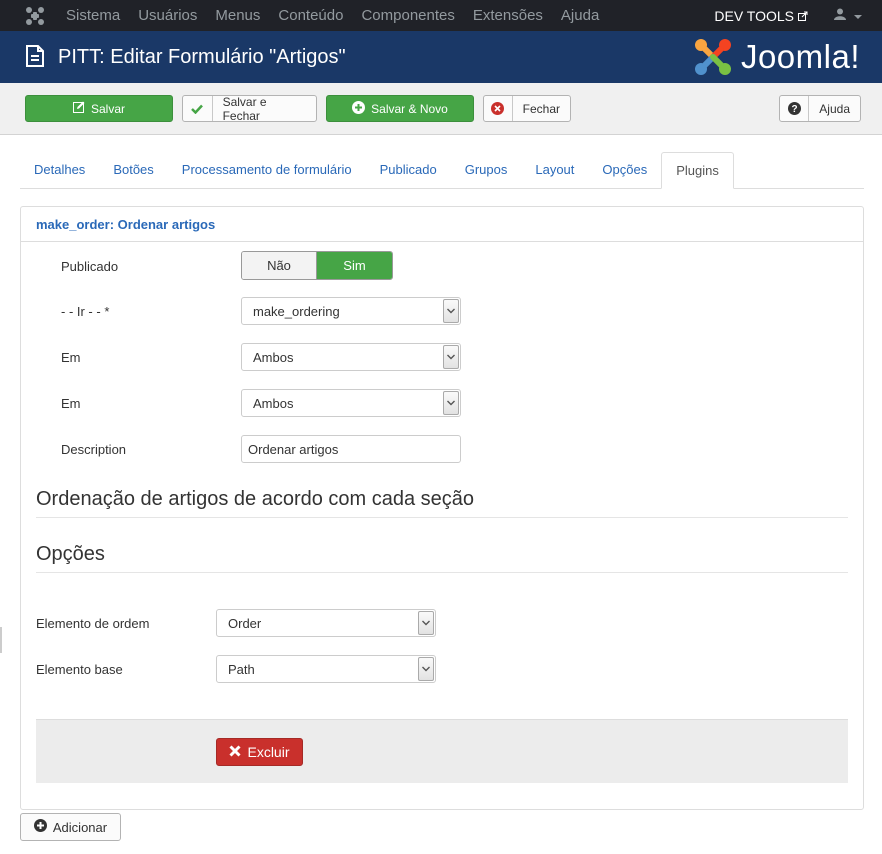 This screenshot has width=882, height=854. I want to click on menu-usuarios: Usuários, so click(167, 15).